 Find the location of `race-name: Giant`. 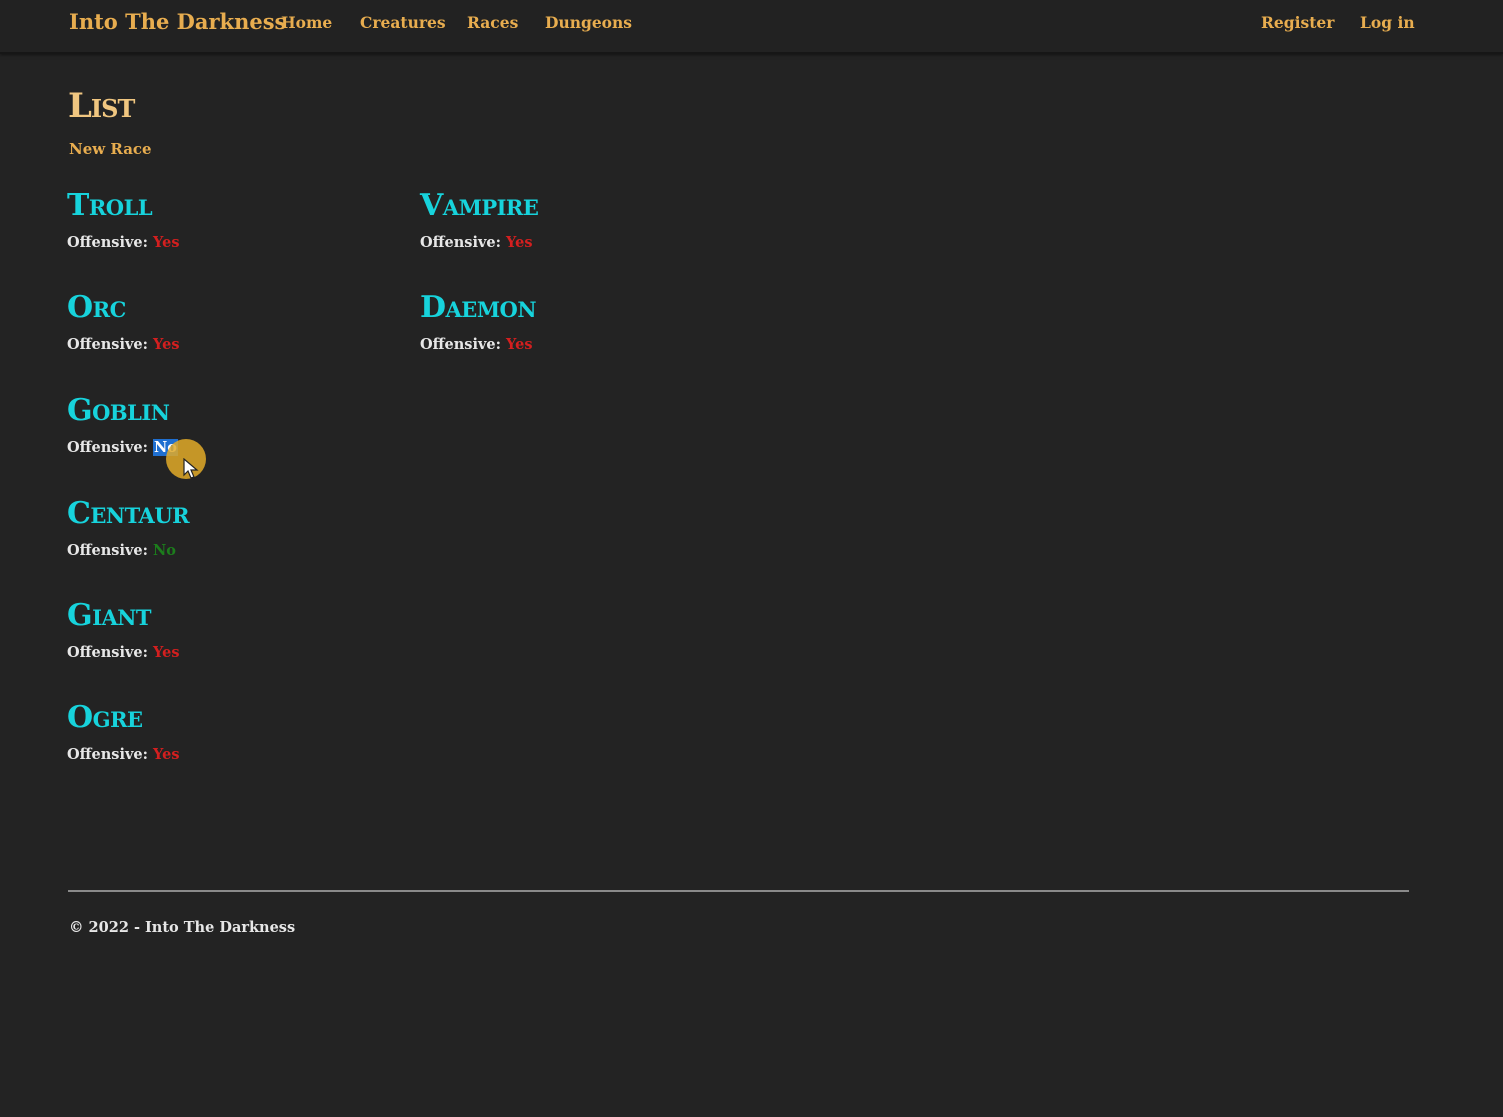

race-name: Giant is located at coordinates (123, 616).